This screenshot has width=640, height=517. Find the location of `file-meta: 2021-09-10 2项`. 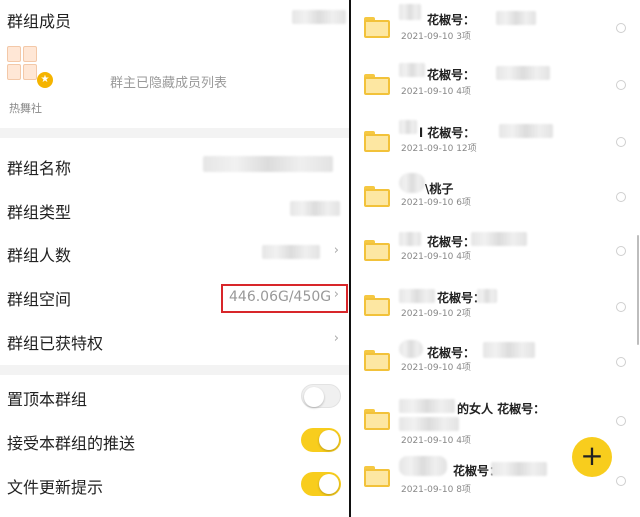

file-meta: 2021-09-10 2项 is located at coordinates (436, 314).